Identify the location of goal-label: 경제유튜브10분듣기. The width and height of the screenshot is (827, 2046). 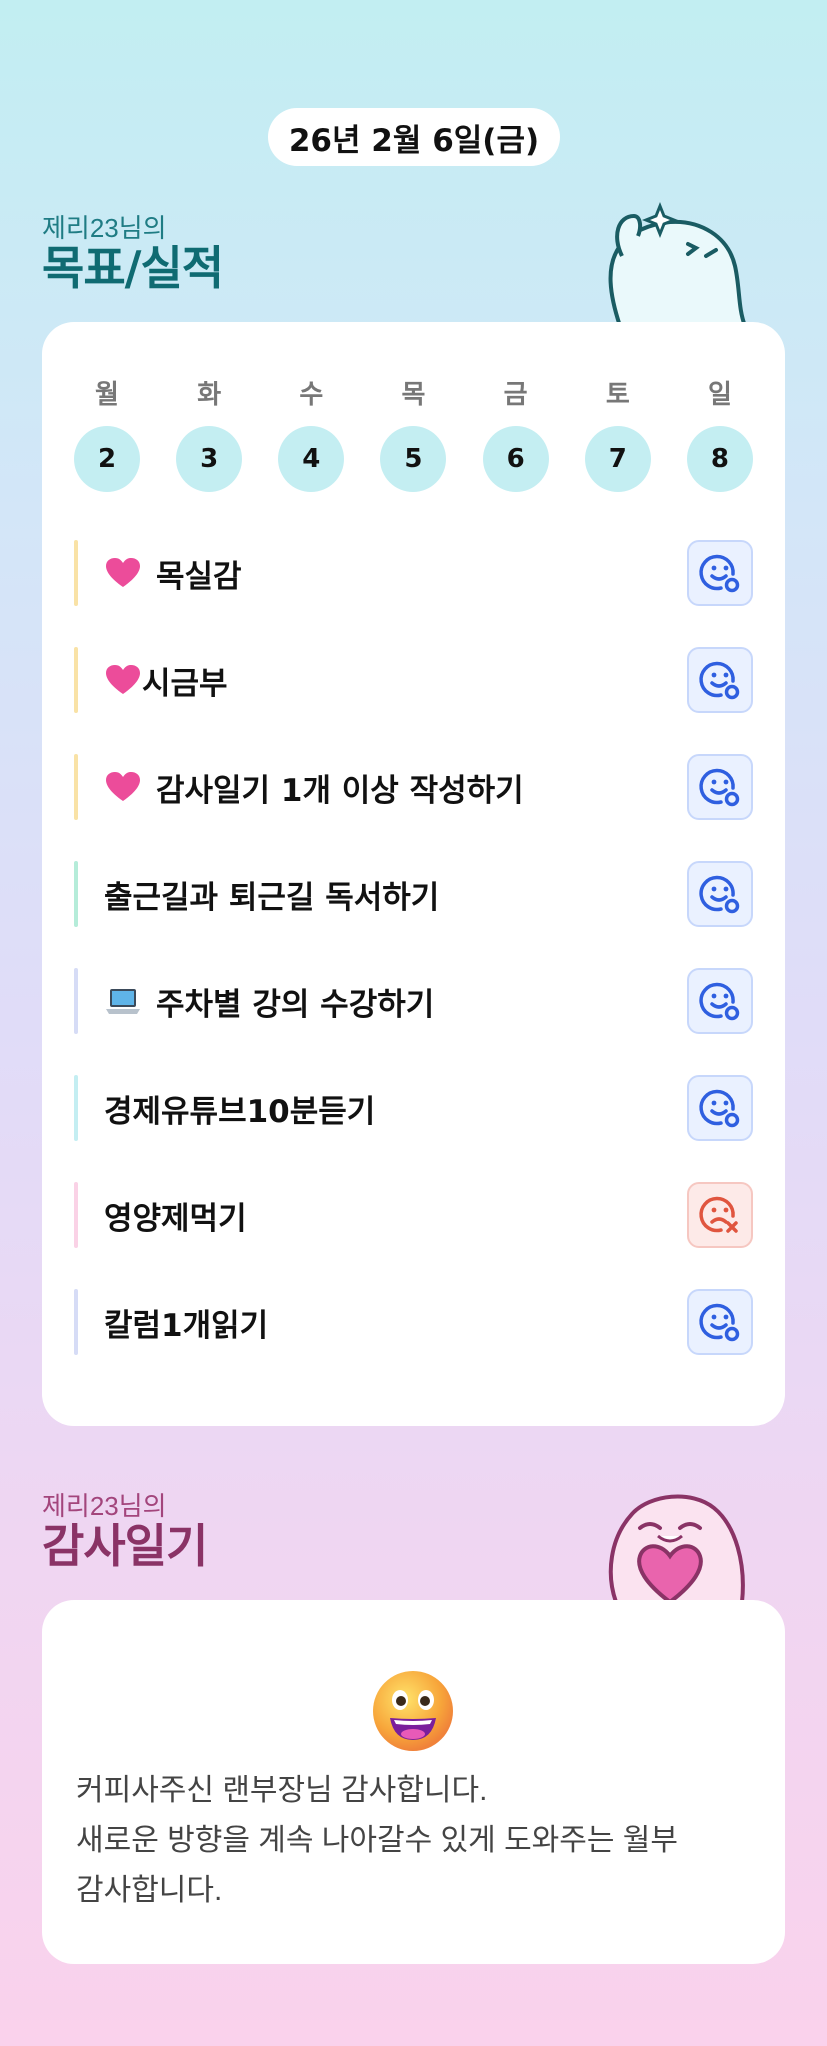
(240, 1111).